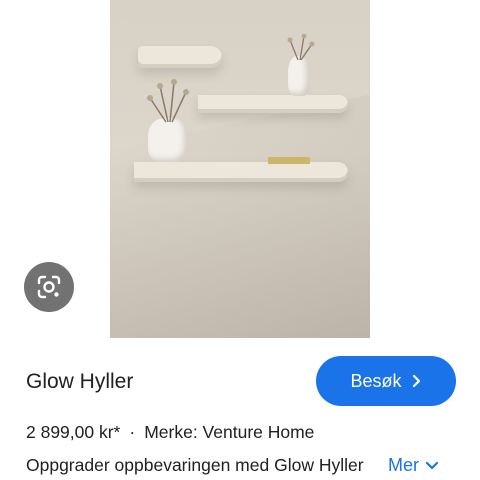 This screenshot has height=480, width=480. Describe the element at coordinates (273, 104) in the screenshot. I see `shelf-middle` at that location.